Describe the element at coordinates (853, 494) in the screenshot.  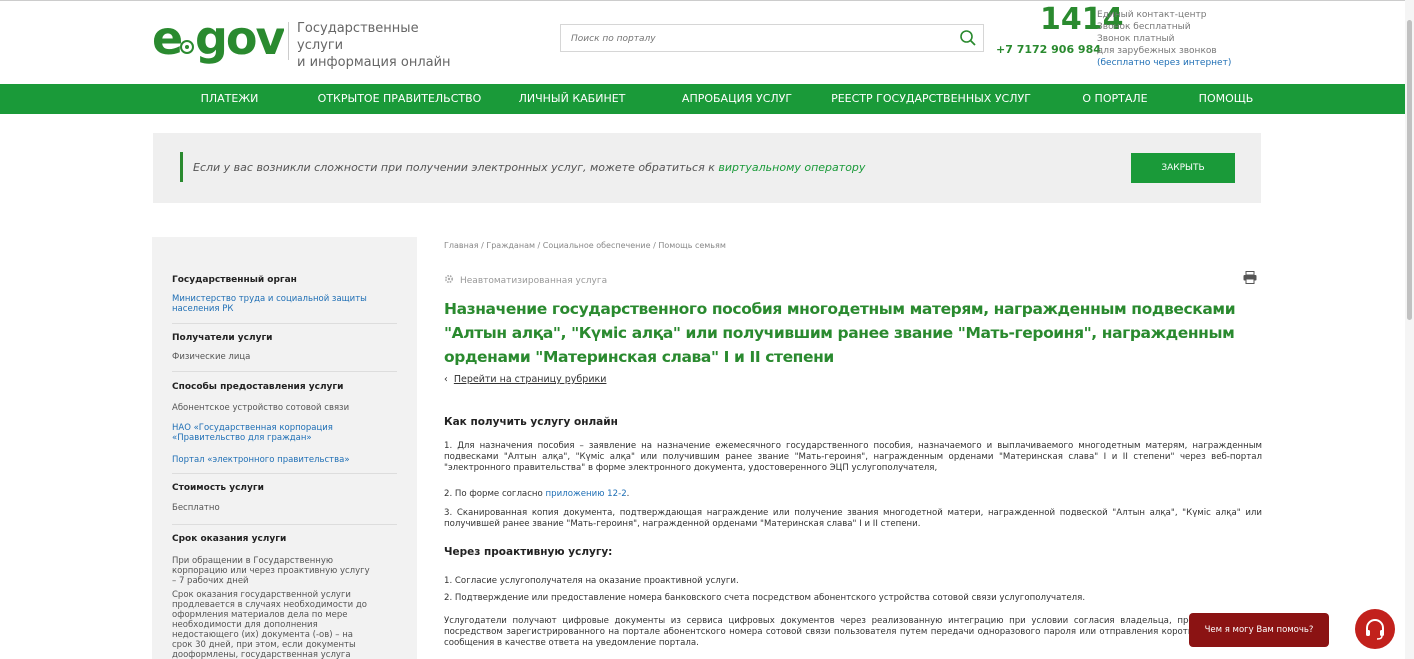
I see `online-step-2: 2. По форме согласно приложению 12-2.` at that location.